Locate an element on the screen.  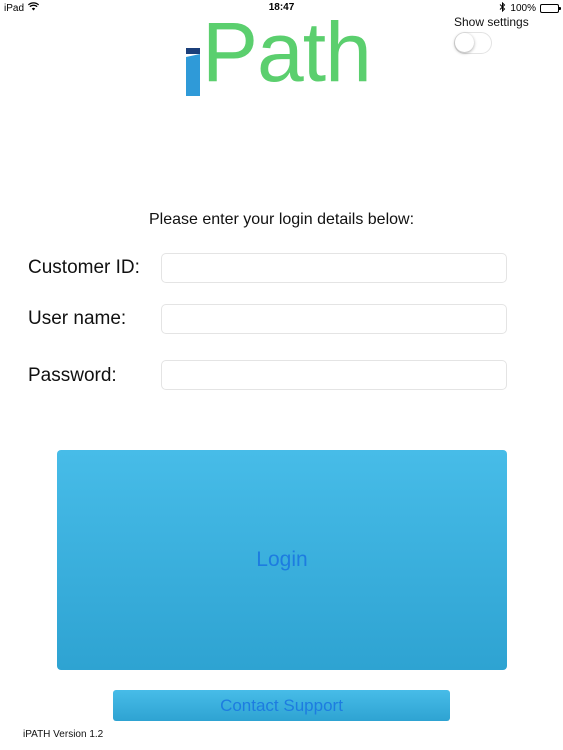
show-settings-toggle is located at coordinates (473, 43).